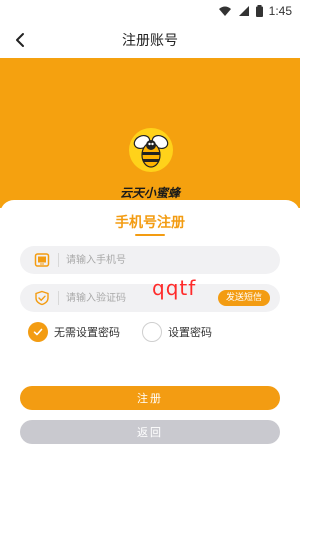  I want to click on shield-check-icon, so click(42, 298).